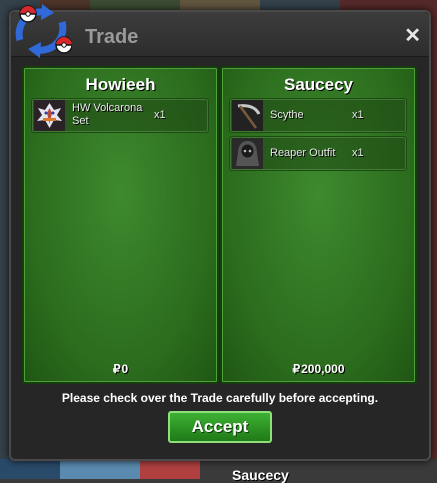  I want to click on money-offer-right: ₽200,000, so click(318, 369).